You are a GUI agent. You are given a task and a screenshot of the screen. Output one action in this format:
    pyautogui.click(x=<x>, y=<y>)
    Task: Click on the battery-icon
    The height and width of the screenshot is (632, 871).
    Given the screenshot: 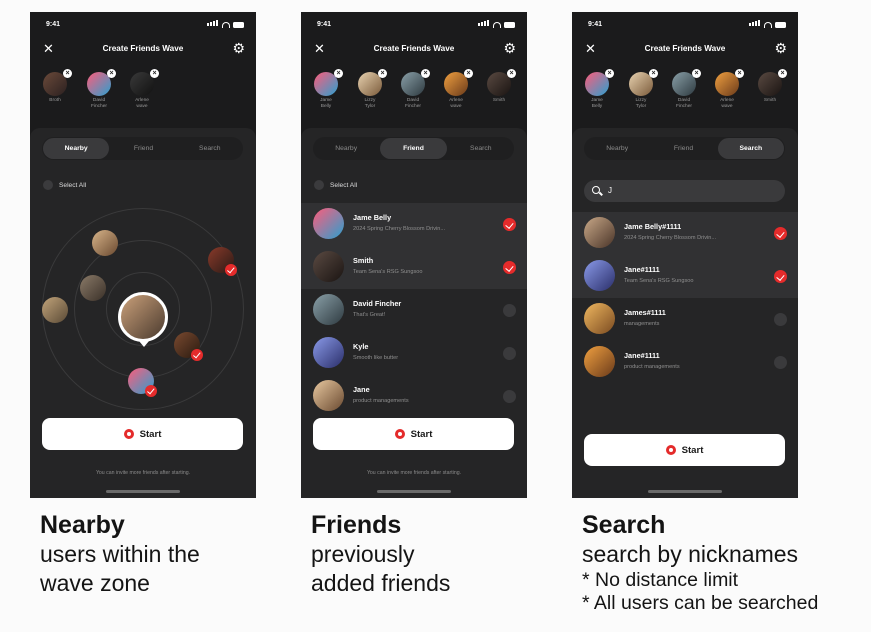 What is the action you would take?
    pyautogui.click(x=780, y=25)
    